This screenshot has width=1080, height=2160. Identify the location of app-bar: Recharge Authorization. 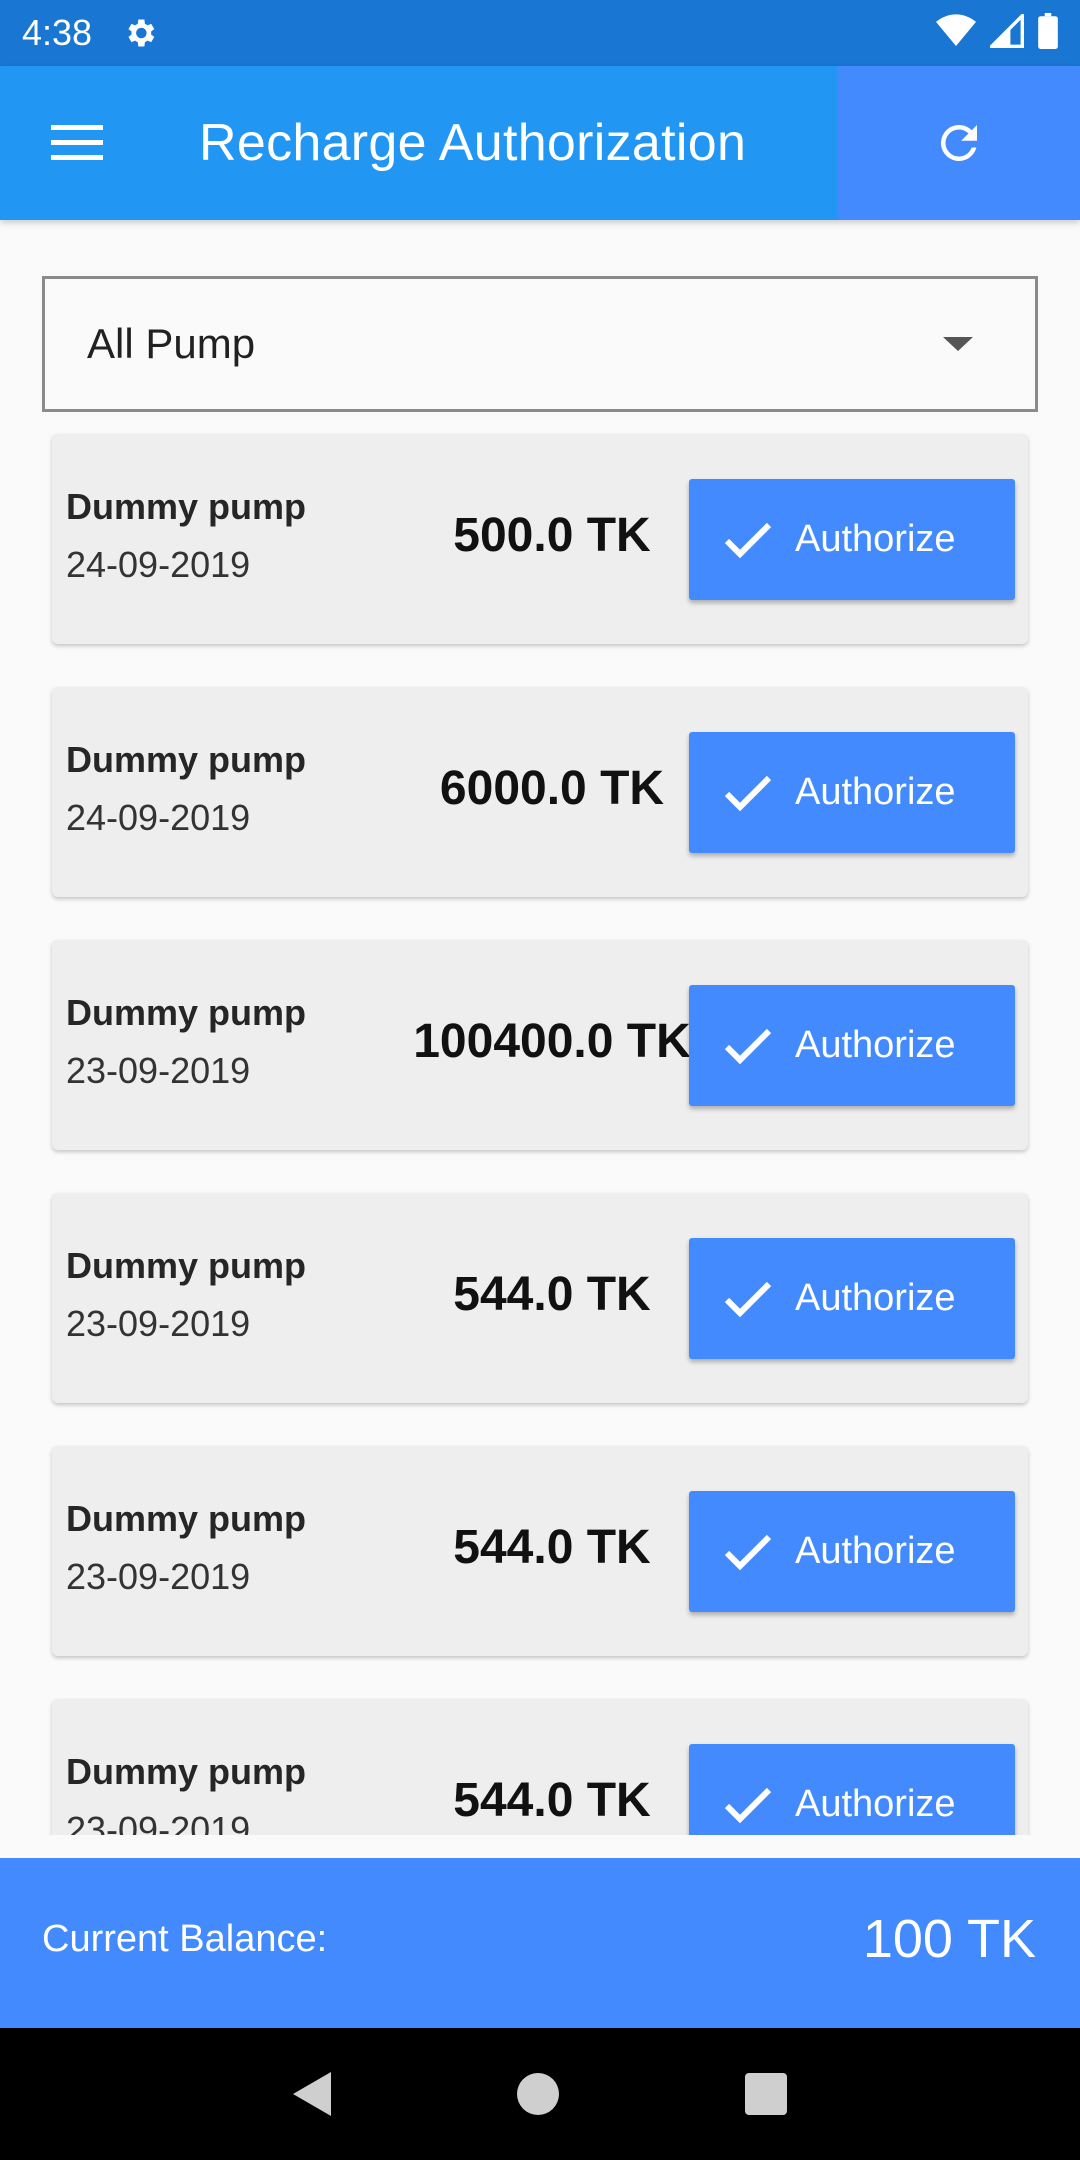
(540, 143).